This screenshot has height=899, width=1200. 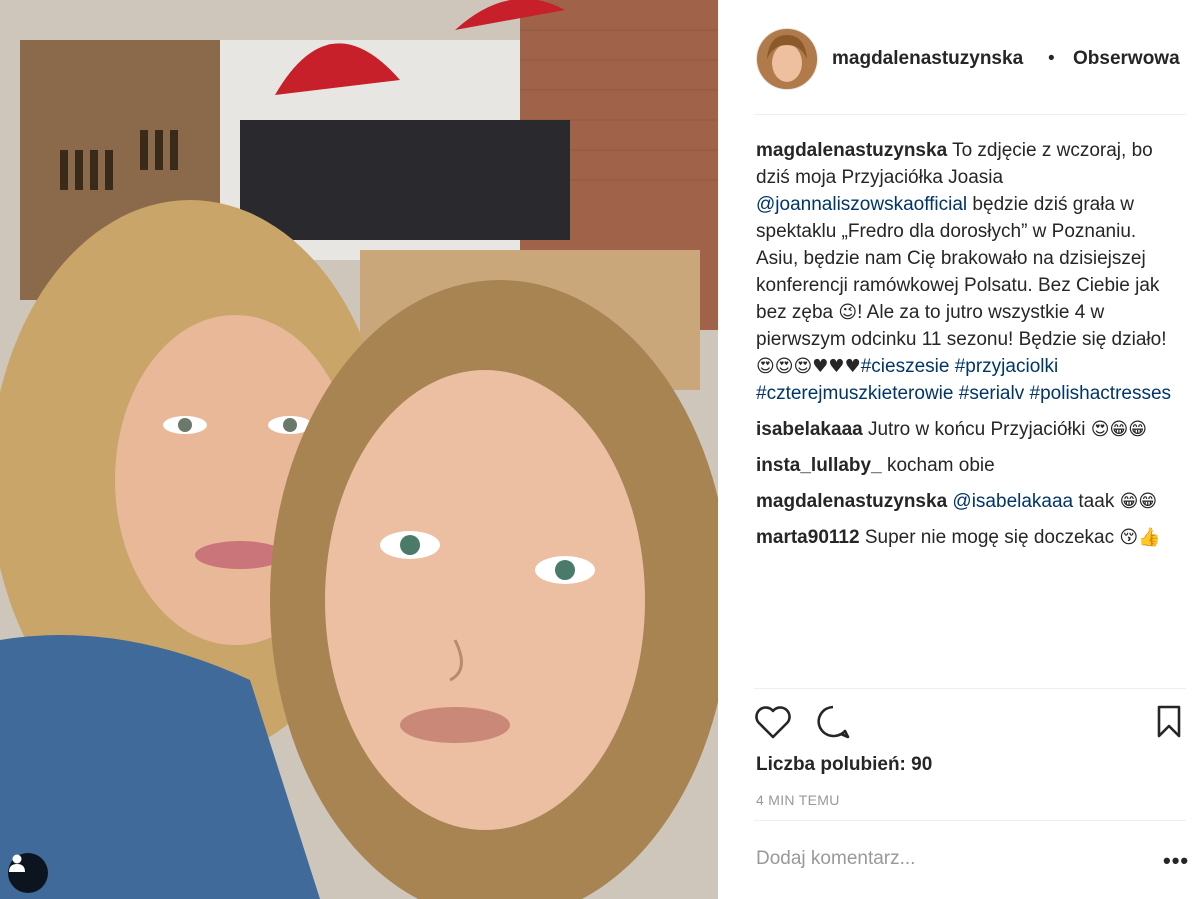 What do you see at coordinates (1119, 429) in the screenshot?
I see `comment-emoji: 😍😁😁` at bounding box center [1119, 429].